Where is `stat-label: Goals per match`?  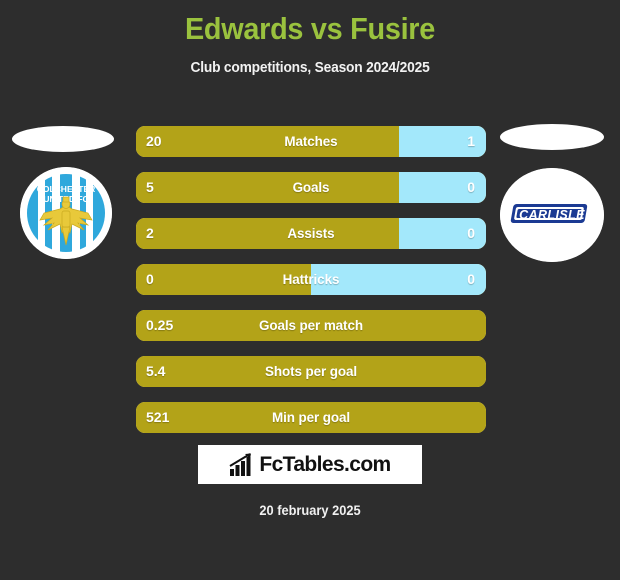 stat-label: Goals per match is located at coordinates (311, 325).